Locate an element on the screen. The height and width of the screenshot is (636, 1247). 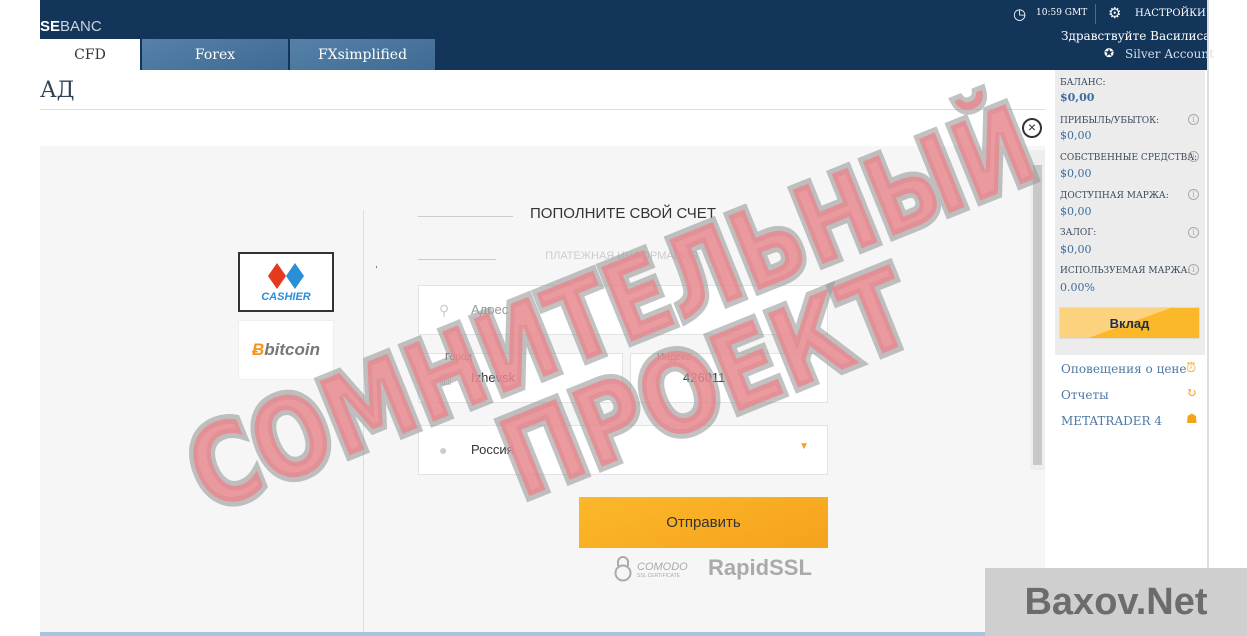
site-watermark: Baxov.Net is located at coordinates (1116, 602).